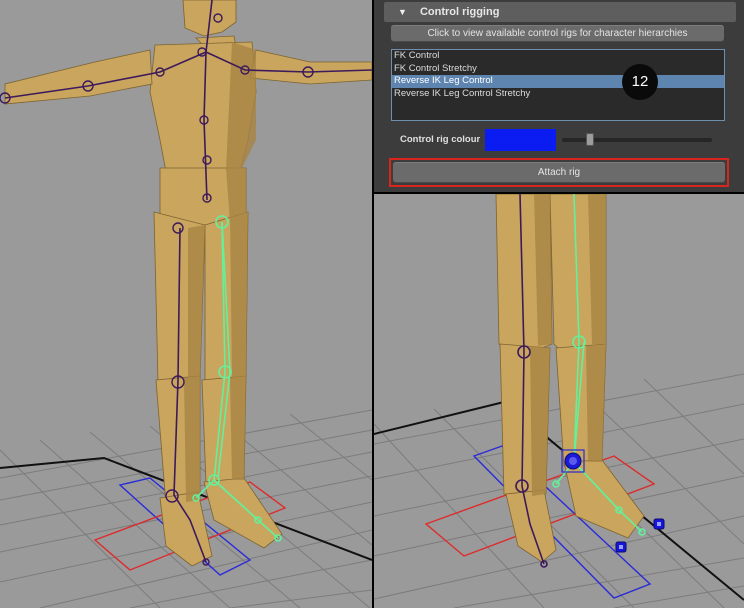 The width and height of the screenshot is (744, 608). What do you see at coordinates (637, 139) in the screenshot?
I see `control-rig-colour-slider` at bounding box center [637, 139].